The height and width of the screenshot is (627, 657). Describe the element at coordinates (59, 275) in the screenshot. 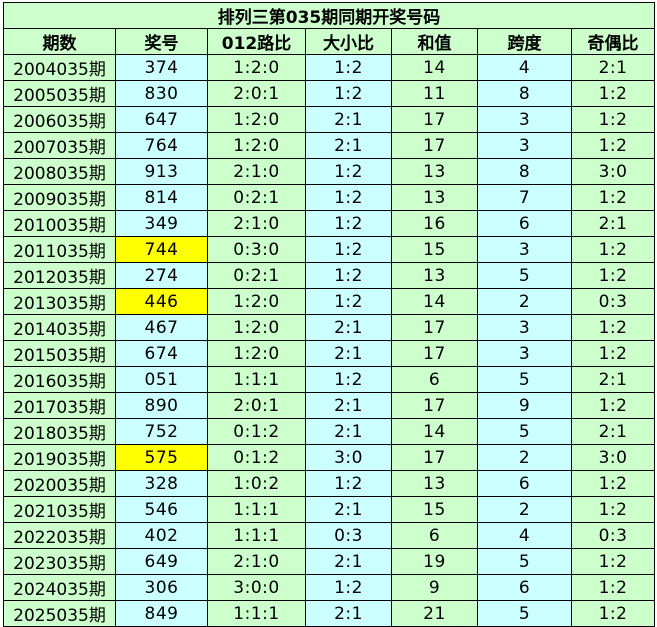

I see `period-cell: 2012035期` at that location.